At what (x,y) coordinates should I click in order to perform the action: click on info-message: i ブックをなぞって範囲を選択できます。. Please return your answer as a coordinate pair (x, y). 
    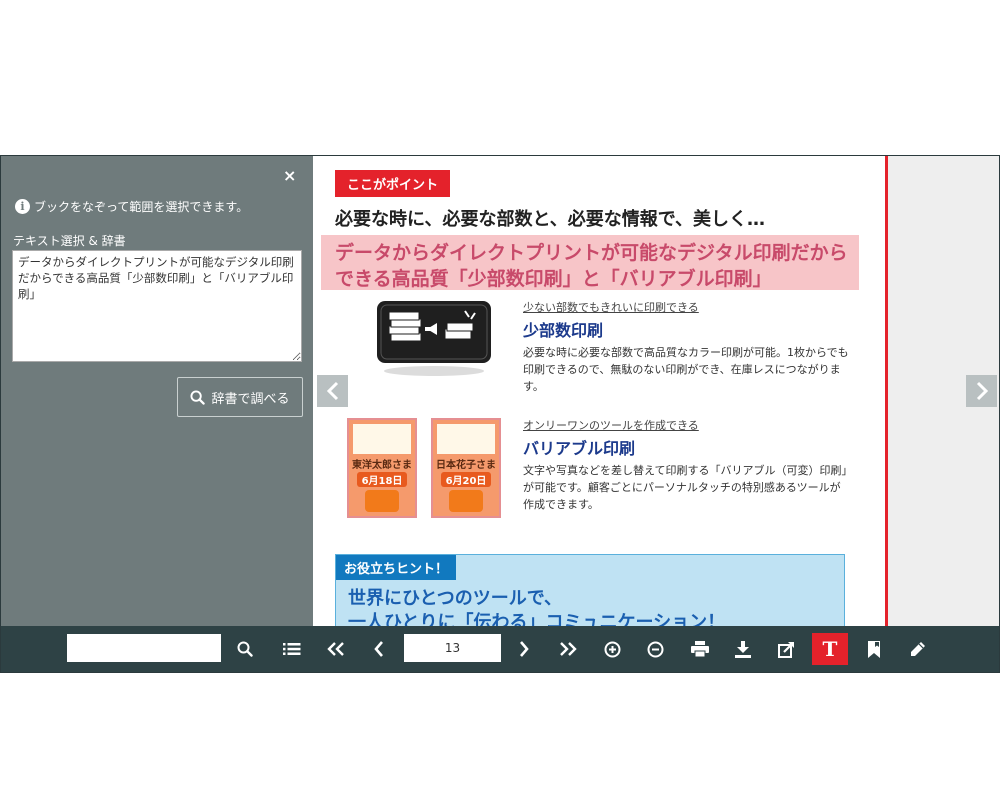
    Looking at the image, I should click on (131, 206).